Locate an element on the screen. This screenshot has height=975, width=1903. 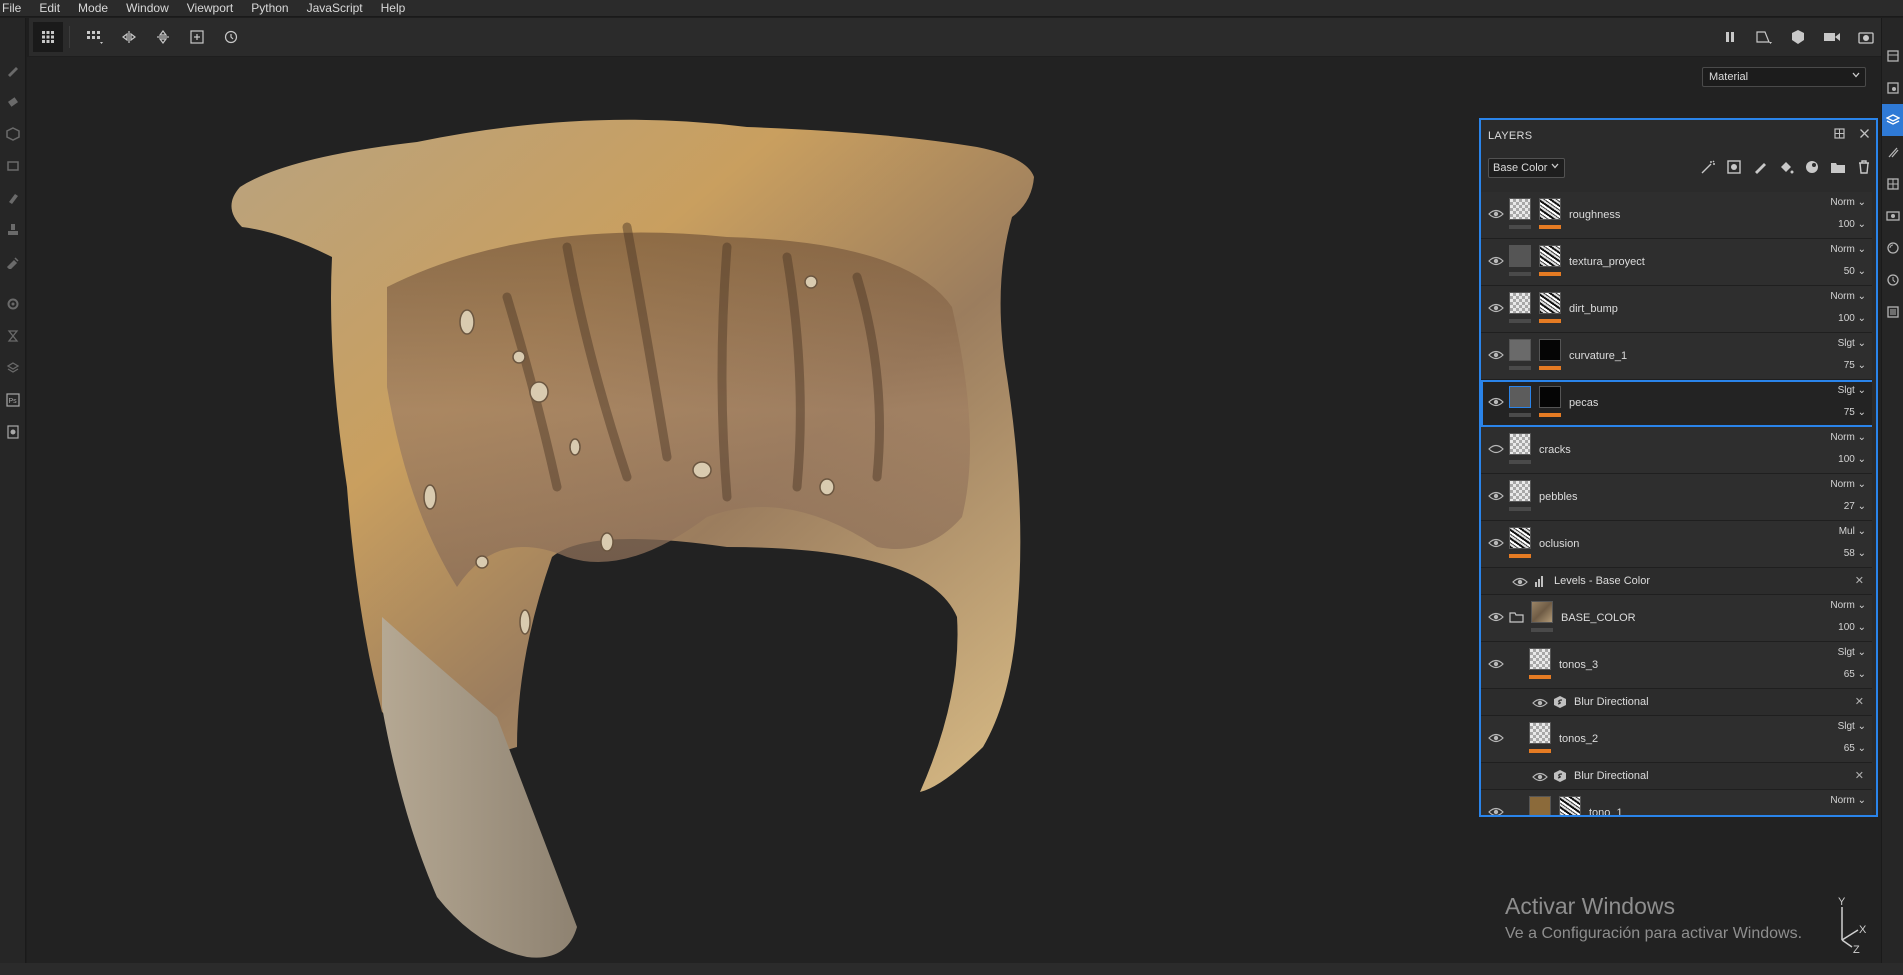
plugin-icon is located at coordinates (13, 368).